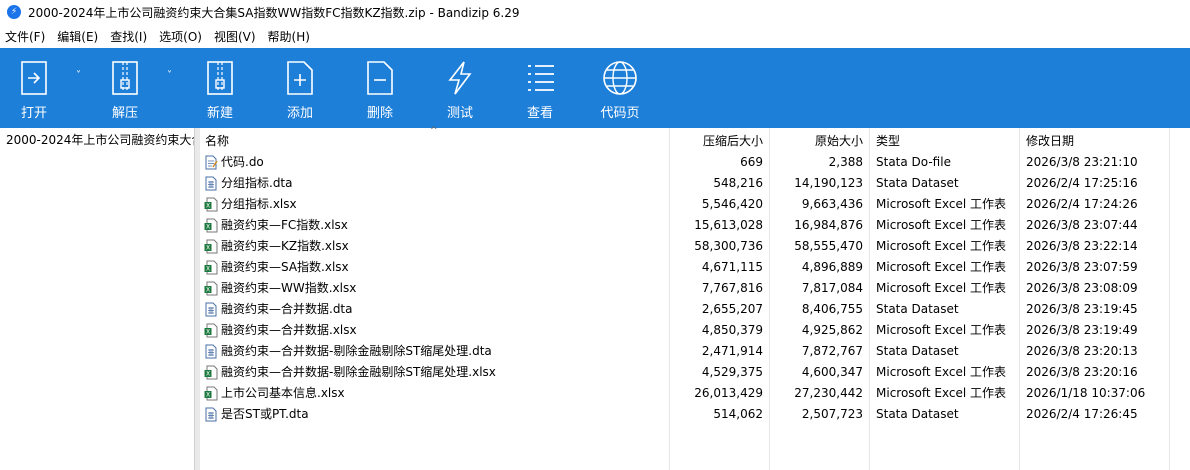 This screenshot has width=1190, height=470. What do you see at coordinates (217, 140) in the screenshot?
I see `column-header-name: 名称` at bounding box center [217, 140].